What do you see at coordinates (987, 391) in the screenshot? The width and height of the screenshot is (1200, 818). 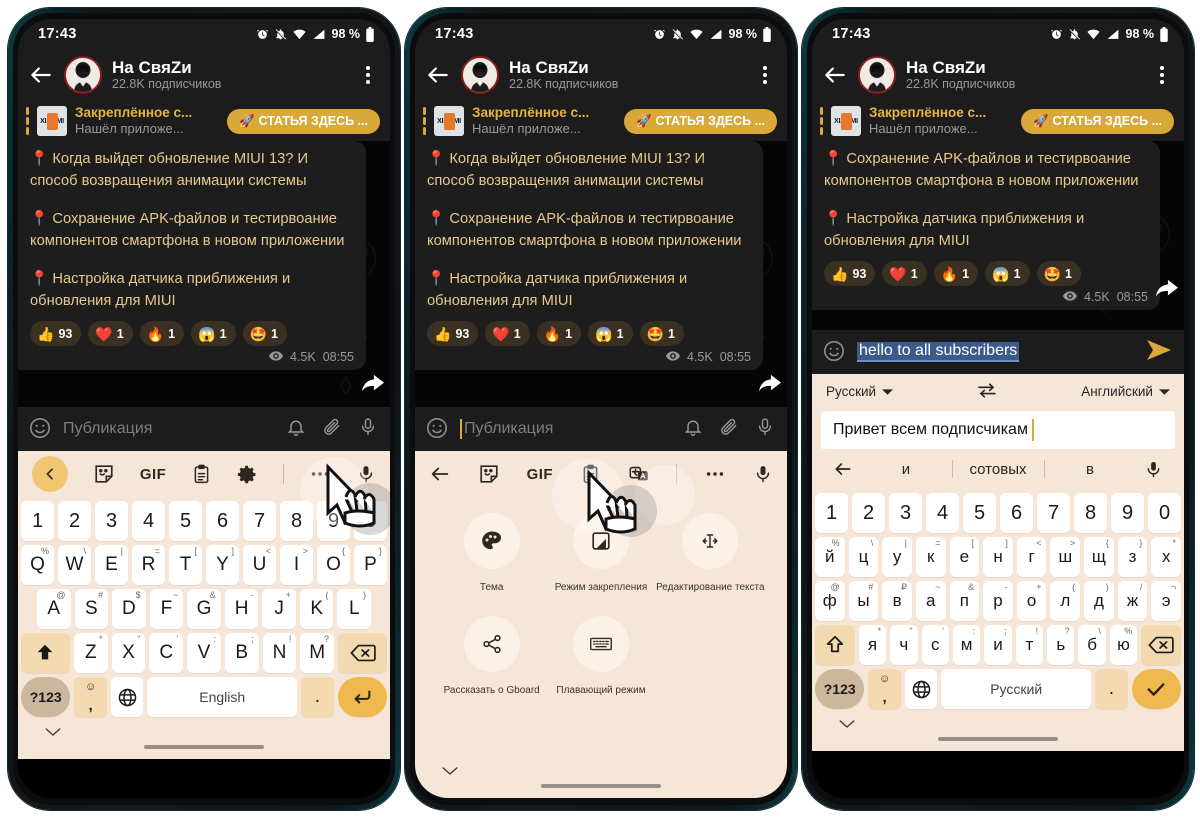 I see `swap-languages-icon` at bounding box center [987, 391].